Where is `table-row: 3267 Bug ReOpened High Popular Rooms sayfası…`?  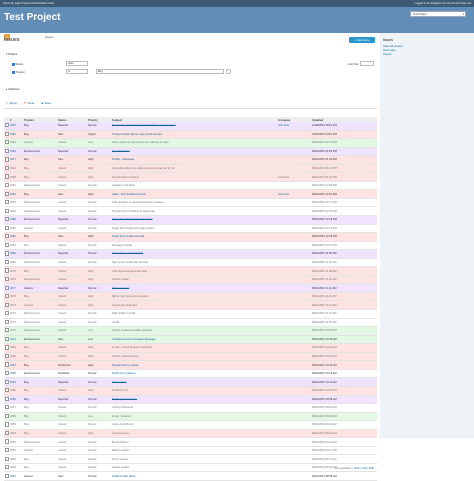
table-row: 3267 Bug ReOpened High Popular Rooms sayfası… is located at coordinates (190, 365).